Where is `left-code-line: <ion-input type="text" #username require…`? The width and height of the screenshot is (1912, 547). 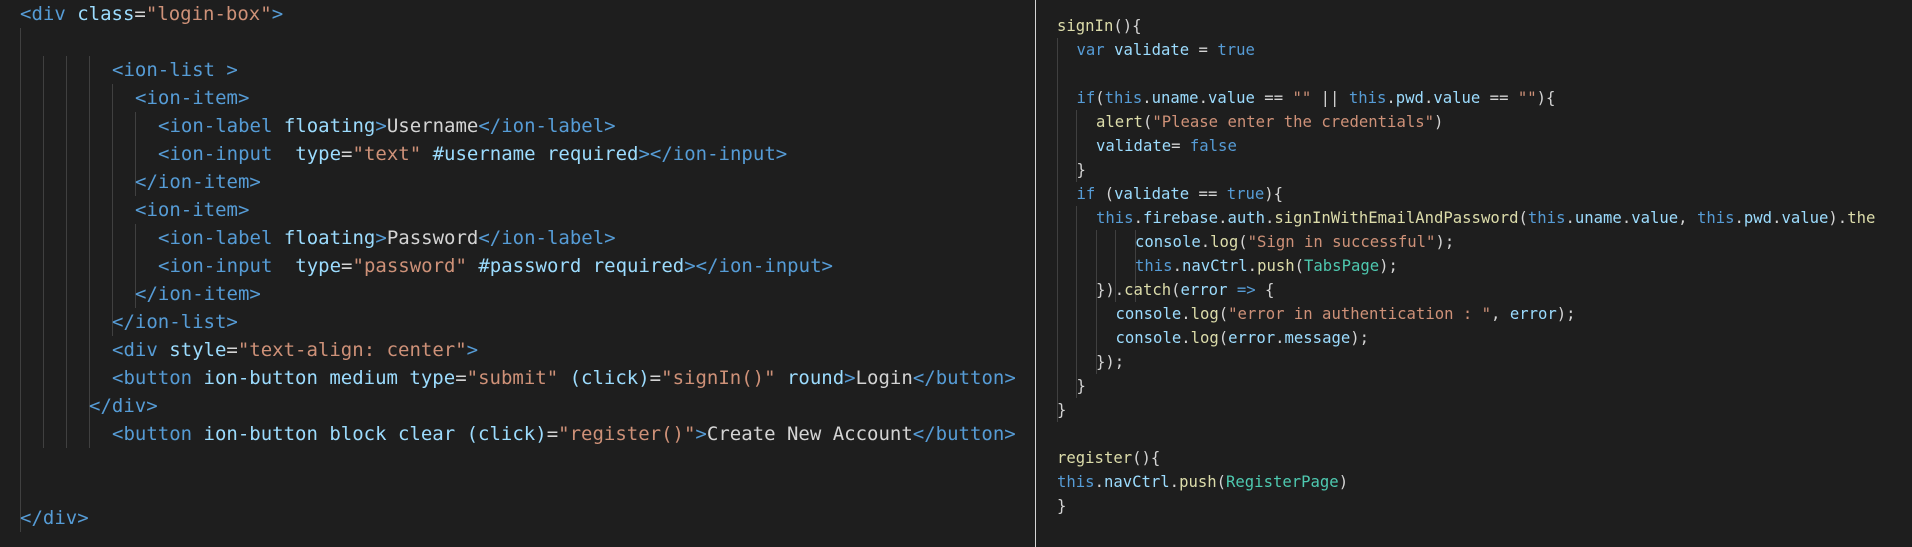 left-code-line: <ion-input type="text" #username require… is located at coordinates (472, 154).